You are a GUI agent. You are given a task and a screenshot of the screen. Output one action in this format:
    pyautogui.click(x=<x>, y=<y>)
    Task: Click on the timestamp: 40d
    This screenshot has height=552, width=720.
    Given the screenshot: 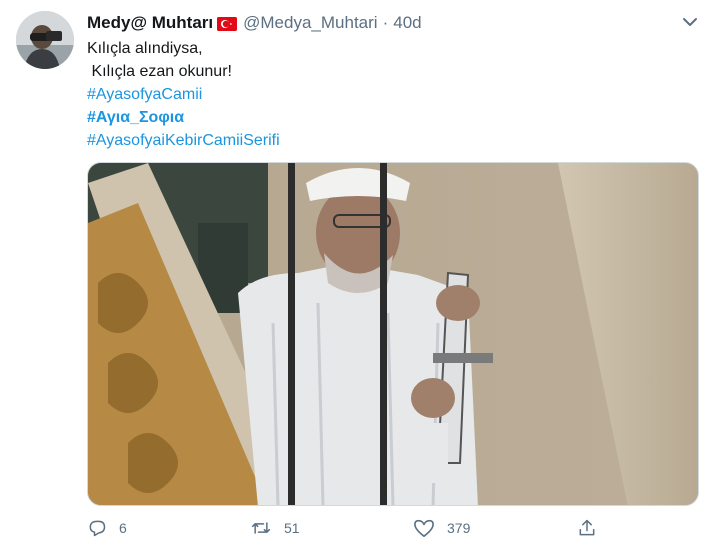 What is the action you would take?
    pyautogui.click(x=407, y=23)
    